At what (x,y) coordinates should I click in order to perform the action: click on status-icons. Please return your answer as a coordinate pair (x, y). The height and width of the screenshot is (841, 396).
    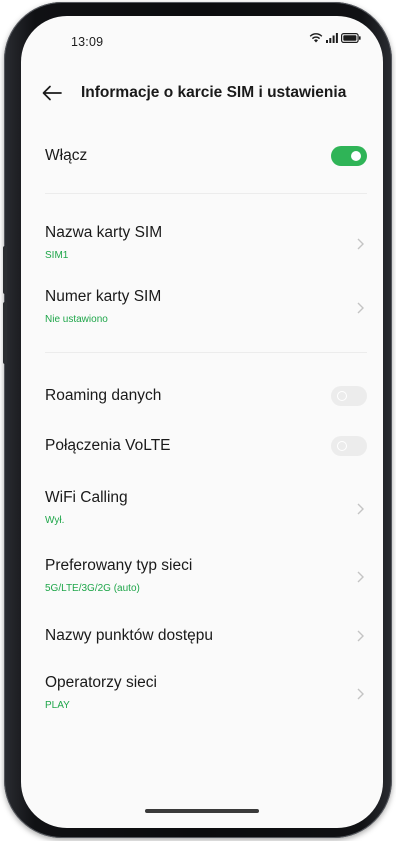
    Looking at the image, I should click on (335, 37).